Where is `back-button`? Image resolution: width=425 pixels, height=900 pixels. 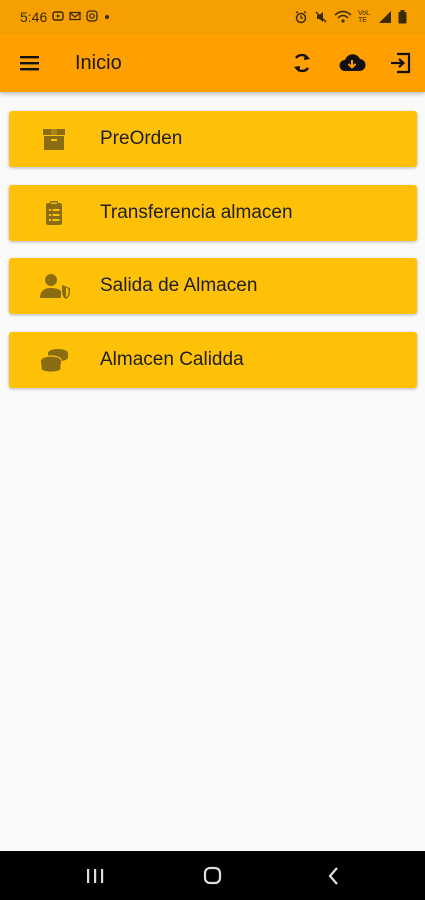
back-button is located at coordinates (334, 876).